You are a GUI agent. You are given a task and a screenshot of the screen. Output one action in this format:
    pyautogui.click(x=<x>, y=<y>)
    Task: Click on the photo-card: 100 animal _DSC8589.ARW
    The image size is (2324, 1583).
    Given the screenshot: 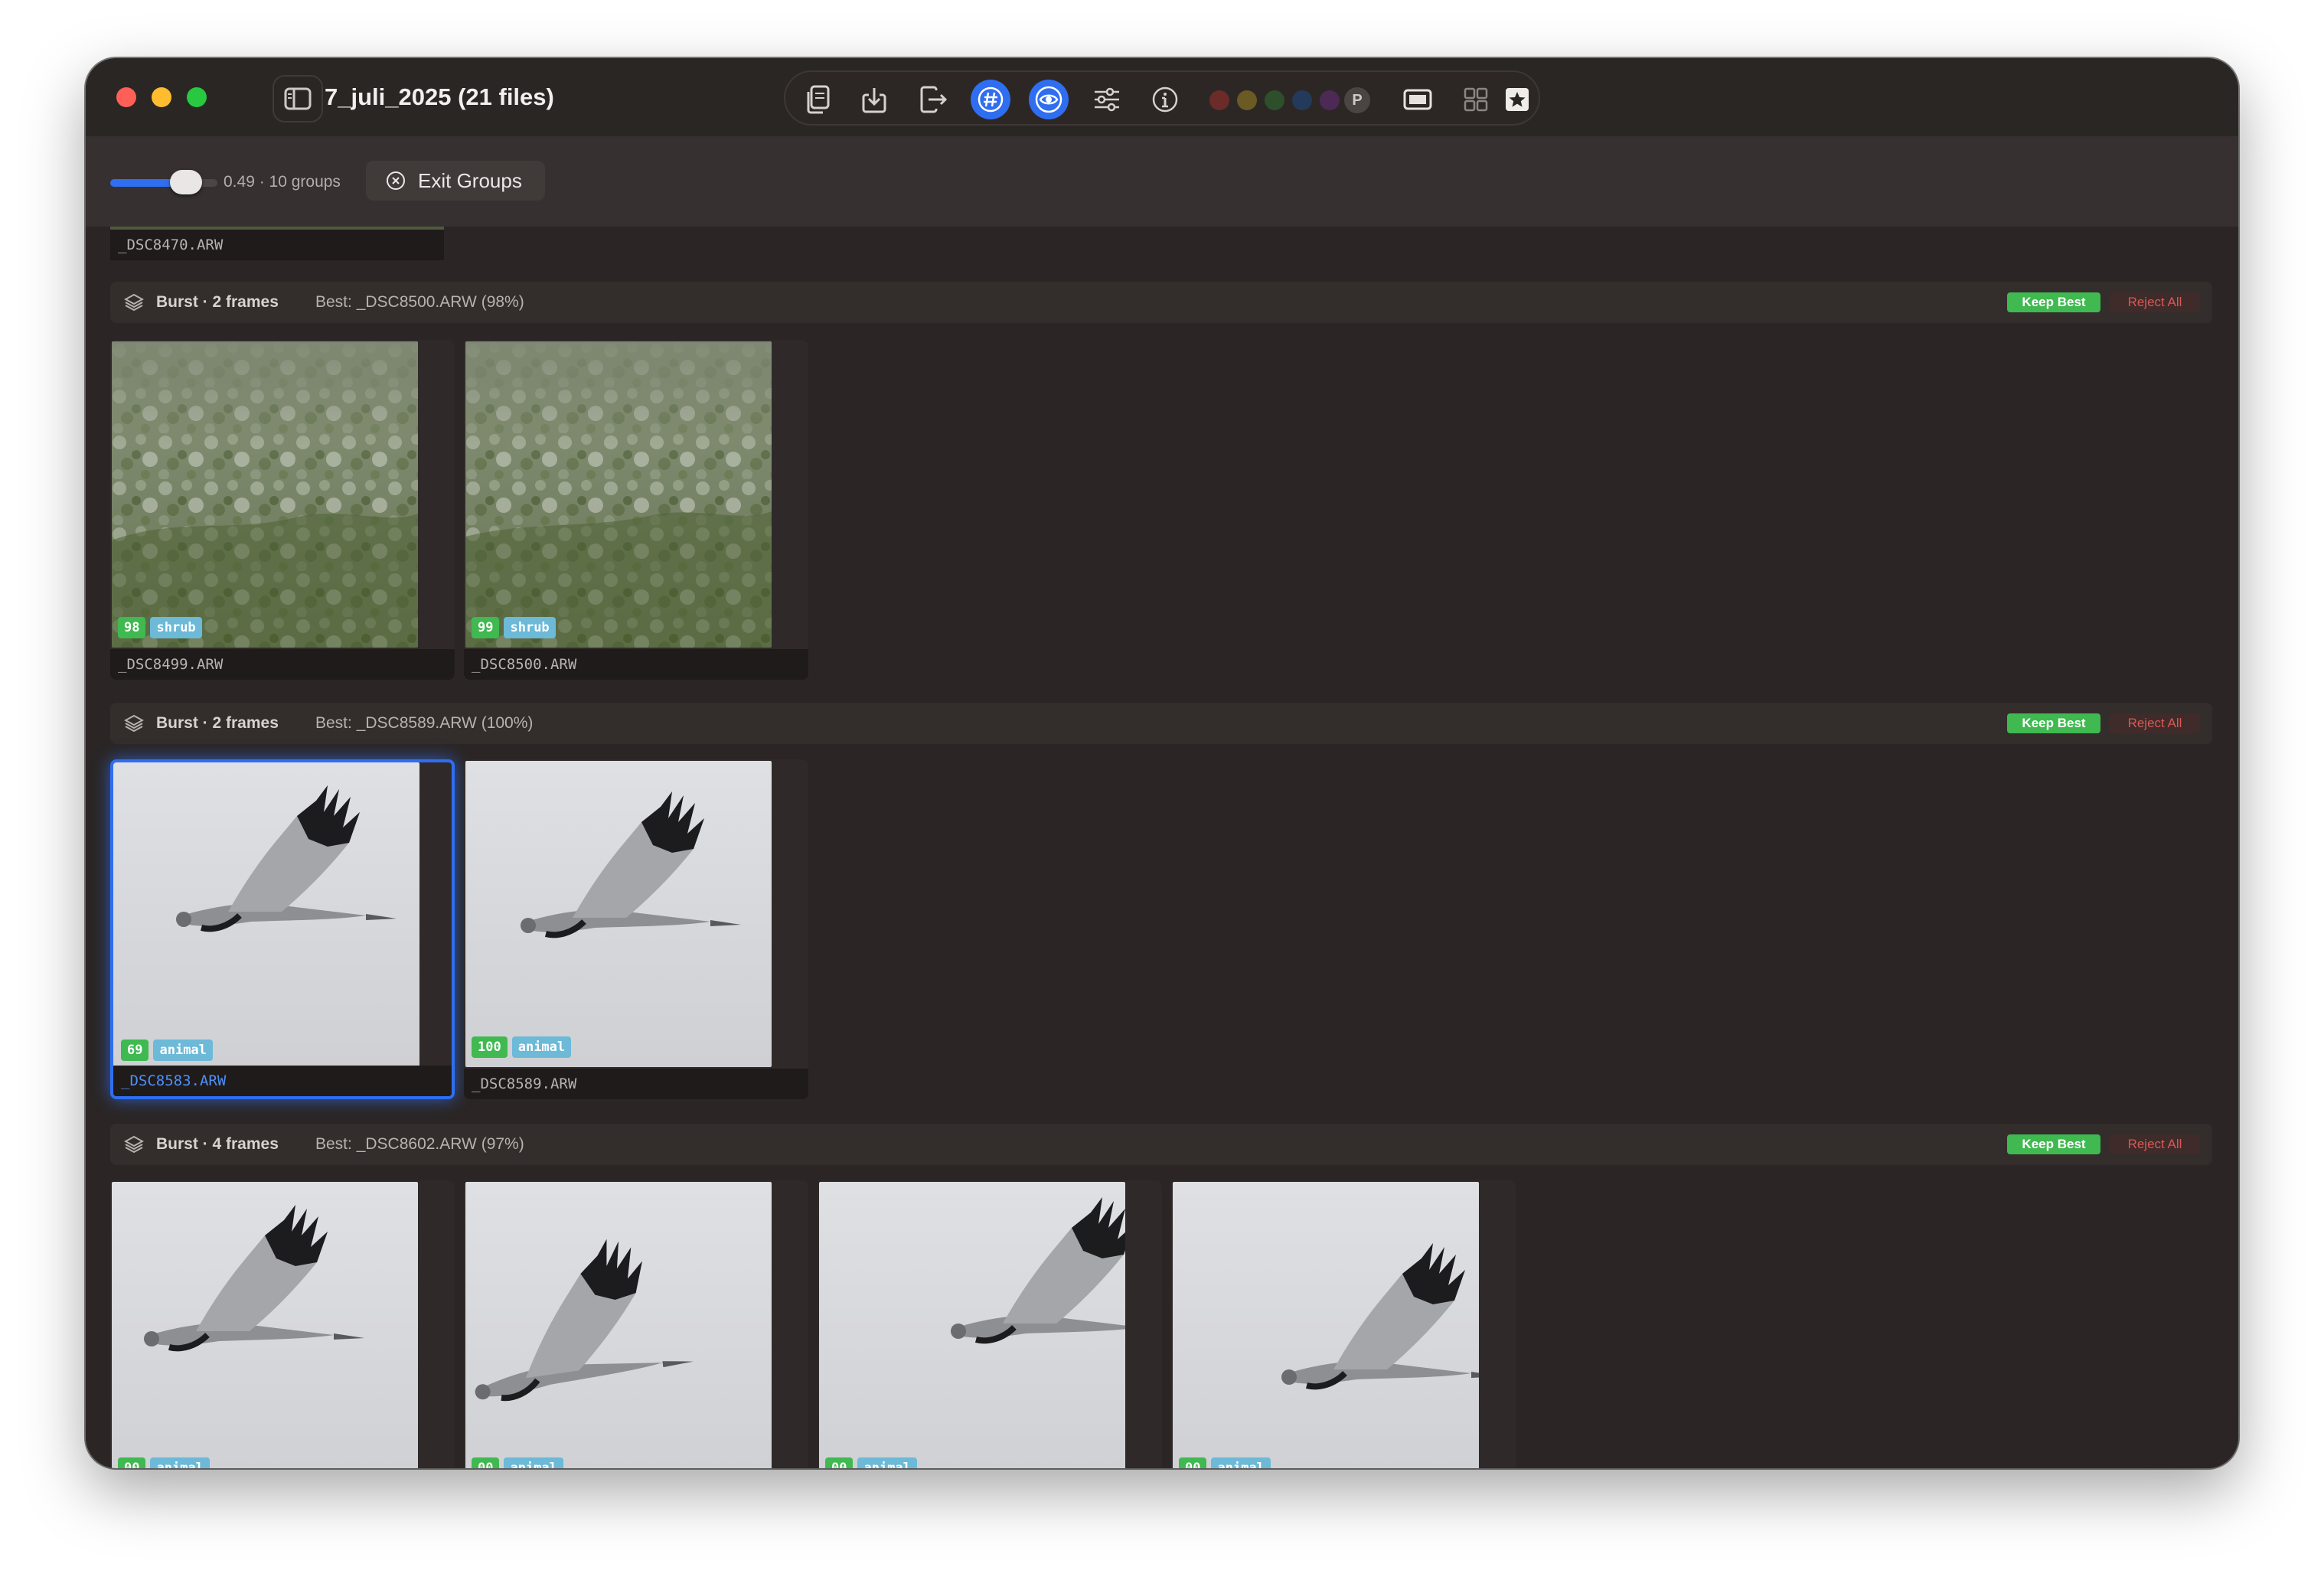 What is the action you would take?
    pyautogui.click(x=636, y=929)
    